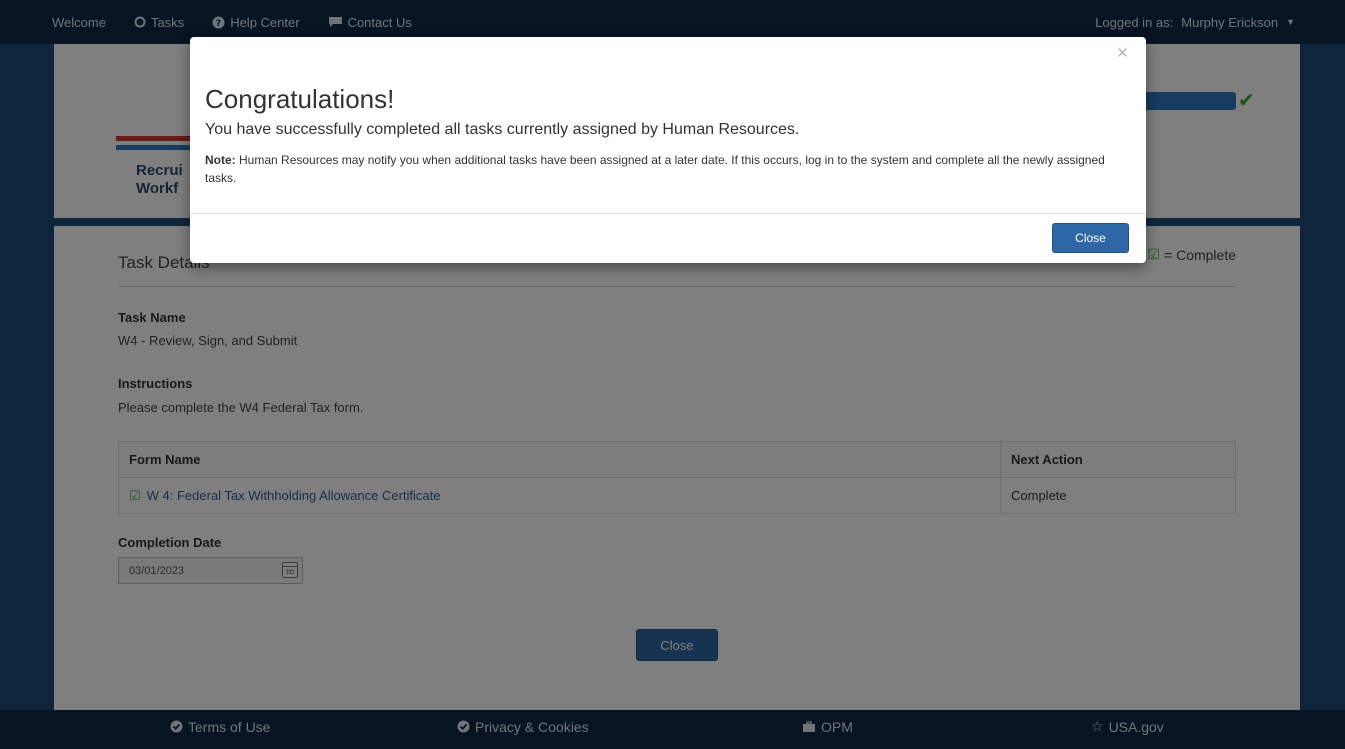 Image resolution: width=1345 pixels, height=749 pixels. I want to click on modal-close-button: Close, so click(1090, 238).